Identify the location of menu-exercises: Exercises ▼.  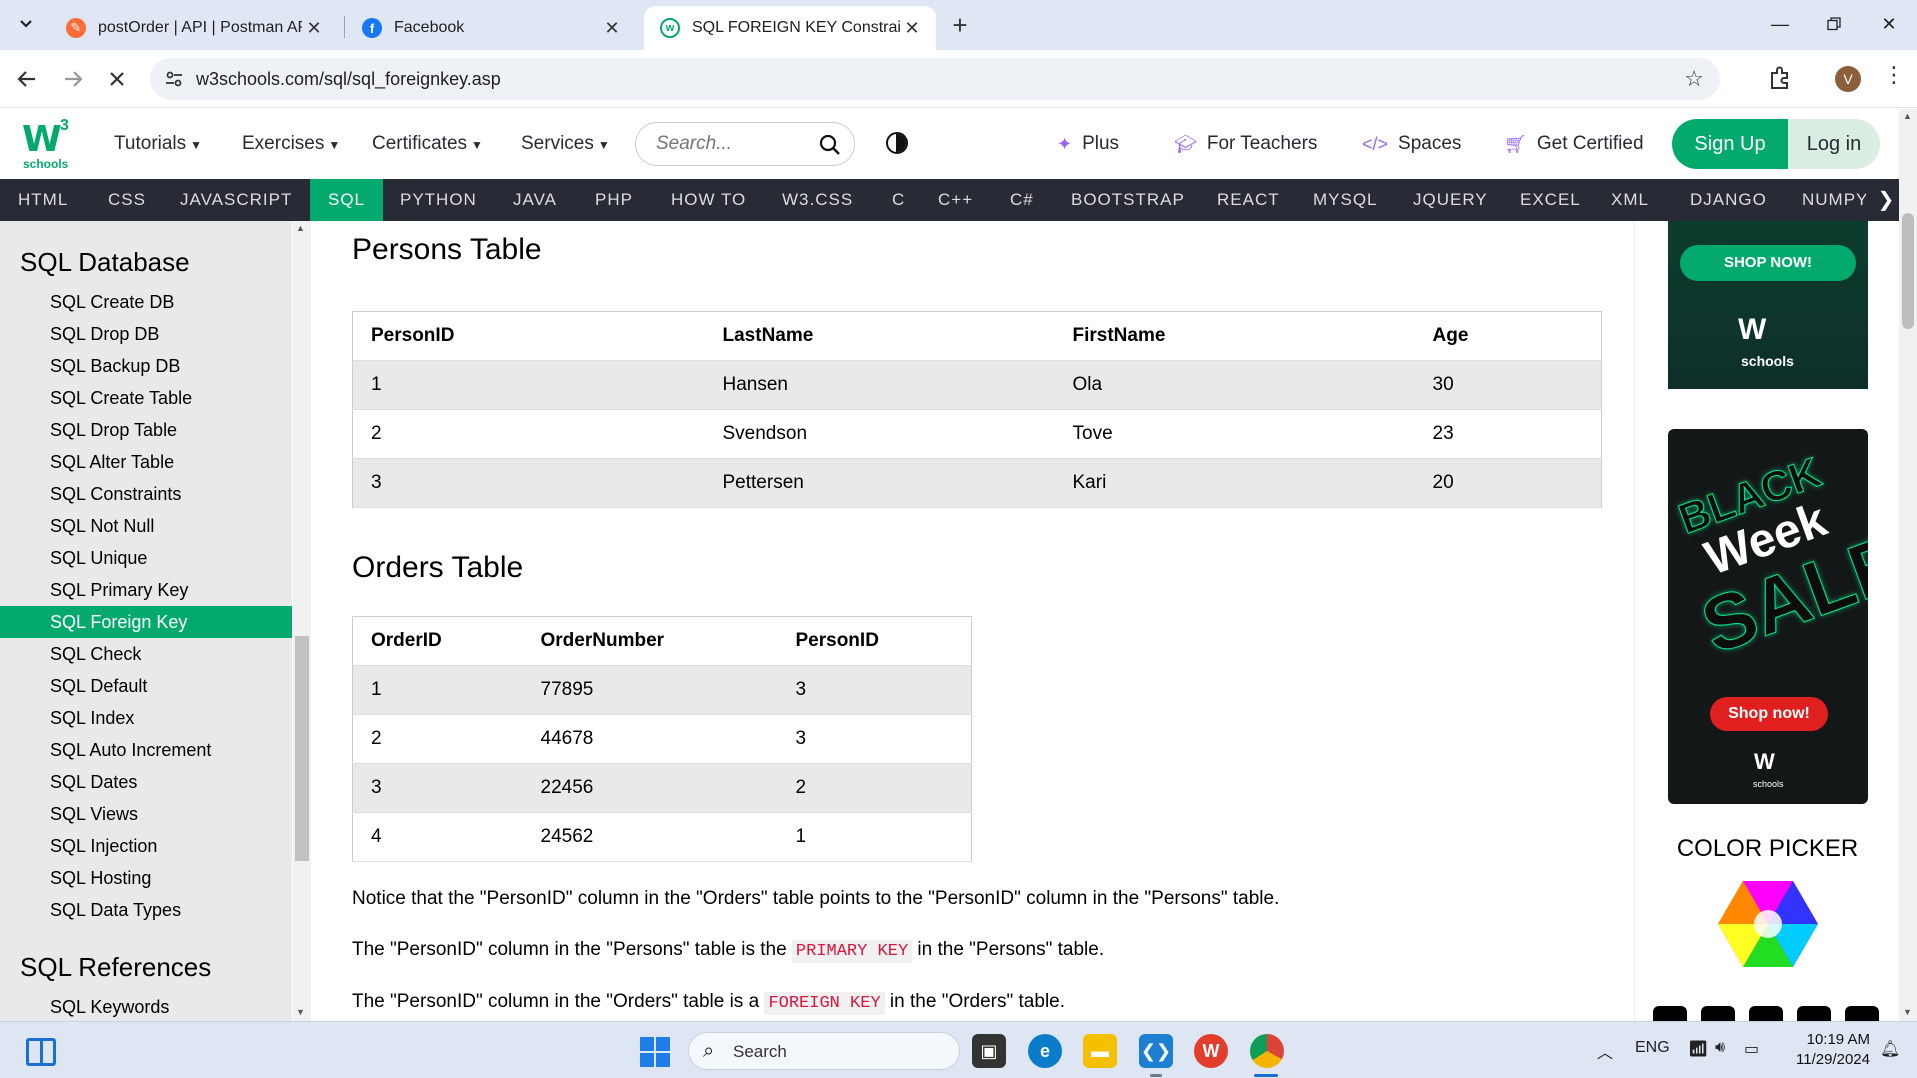
(291, 144).